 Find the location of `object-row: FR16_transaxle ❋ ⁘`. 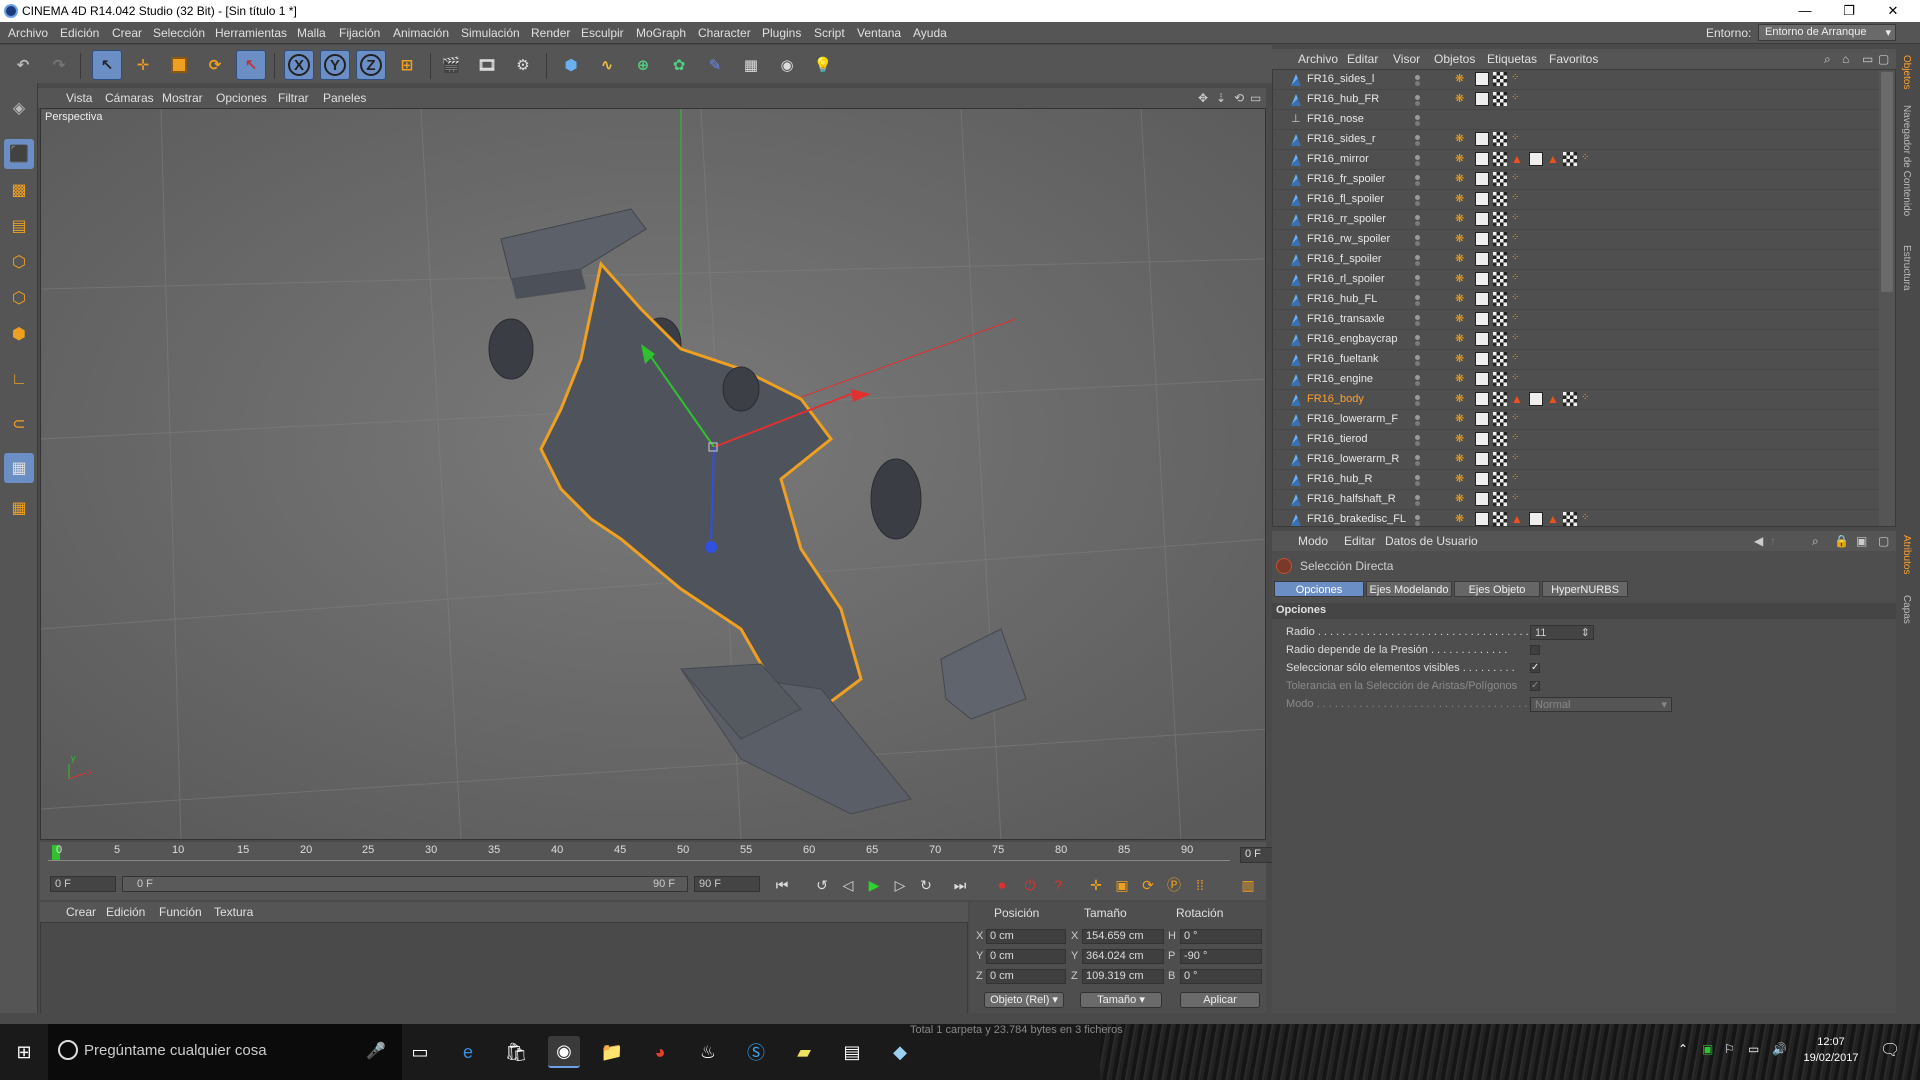

object-row: FR16_transaxle ❋ ⁘ is located at coordinates (1576, 320).